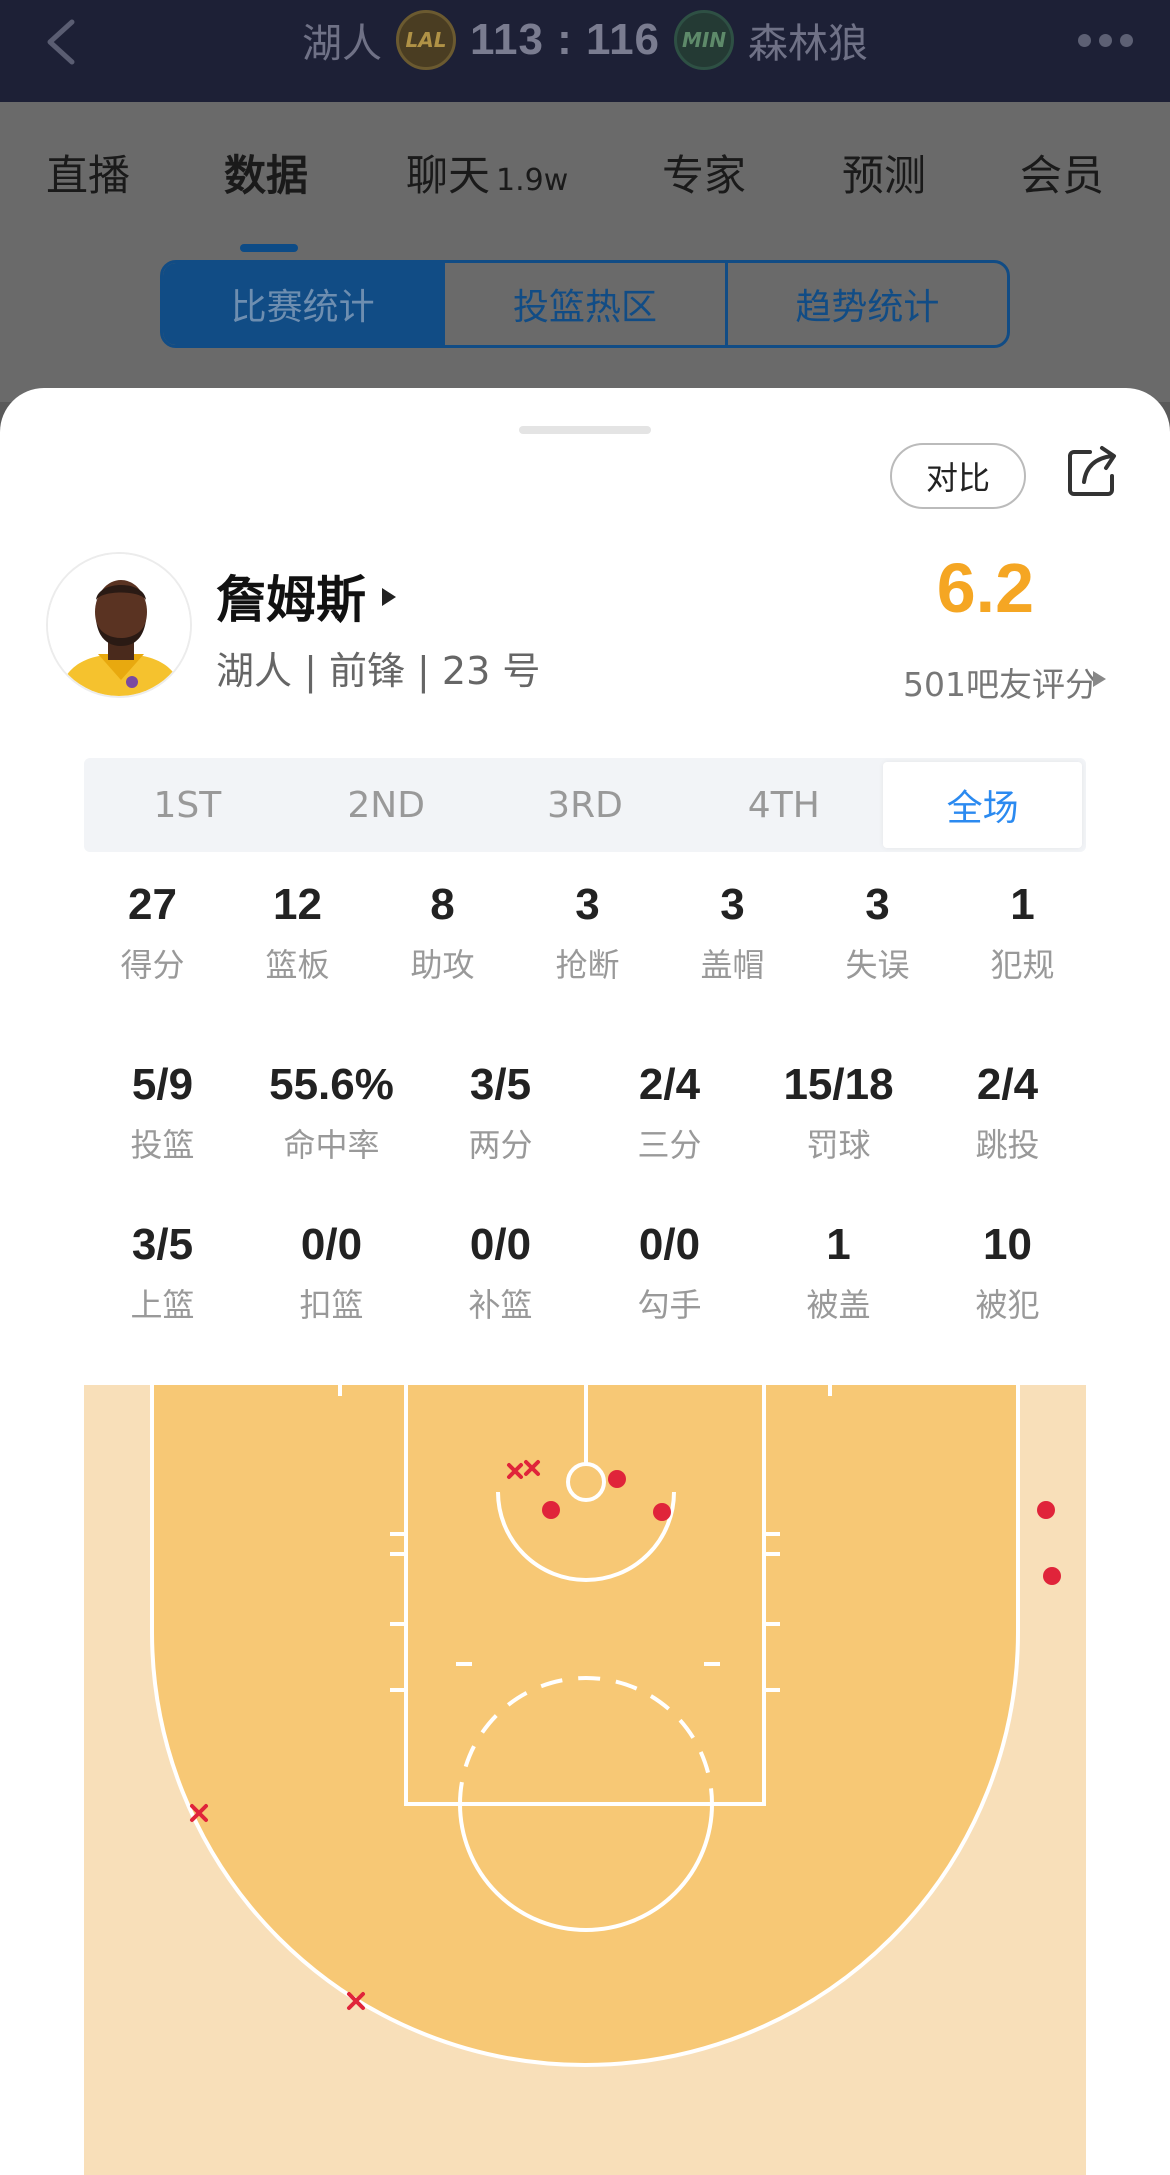 This screenshot has width=1170, height=2175. Describe the element at coordinates (704, 172) in the screenshot. I see `tab-experts: 专家` at that location.